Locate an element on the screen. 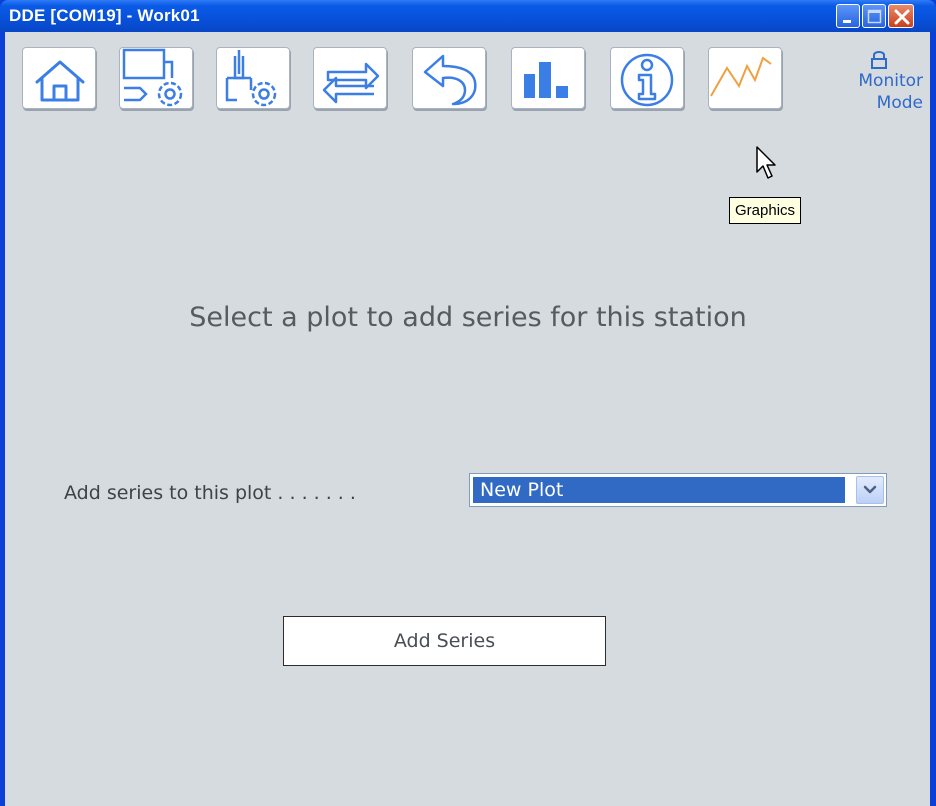  maximize-button is located at coordinates (874, 16).